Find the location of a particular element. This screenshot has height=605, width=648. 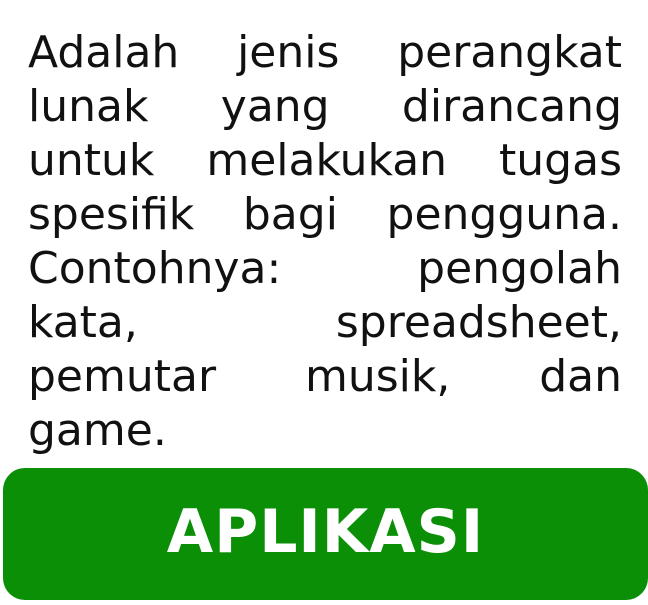

answer-label: APLIKASI is located at coordinates (325, 532).